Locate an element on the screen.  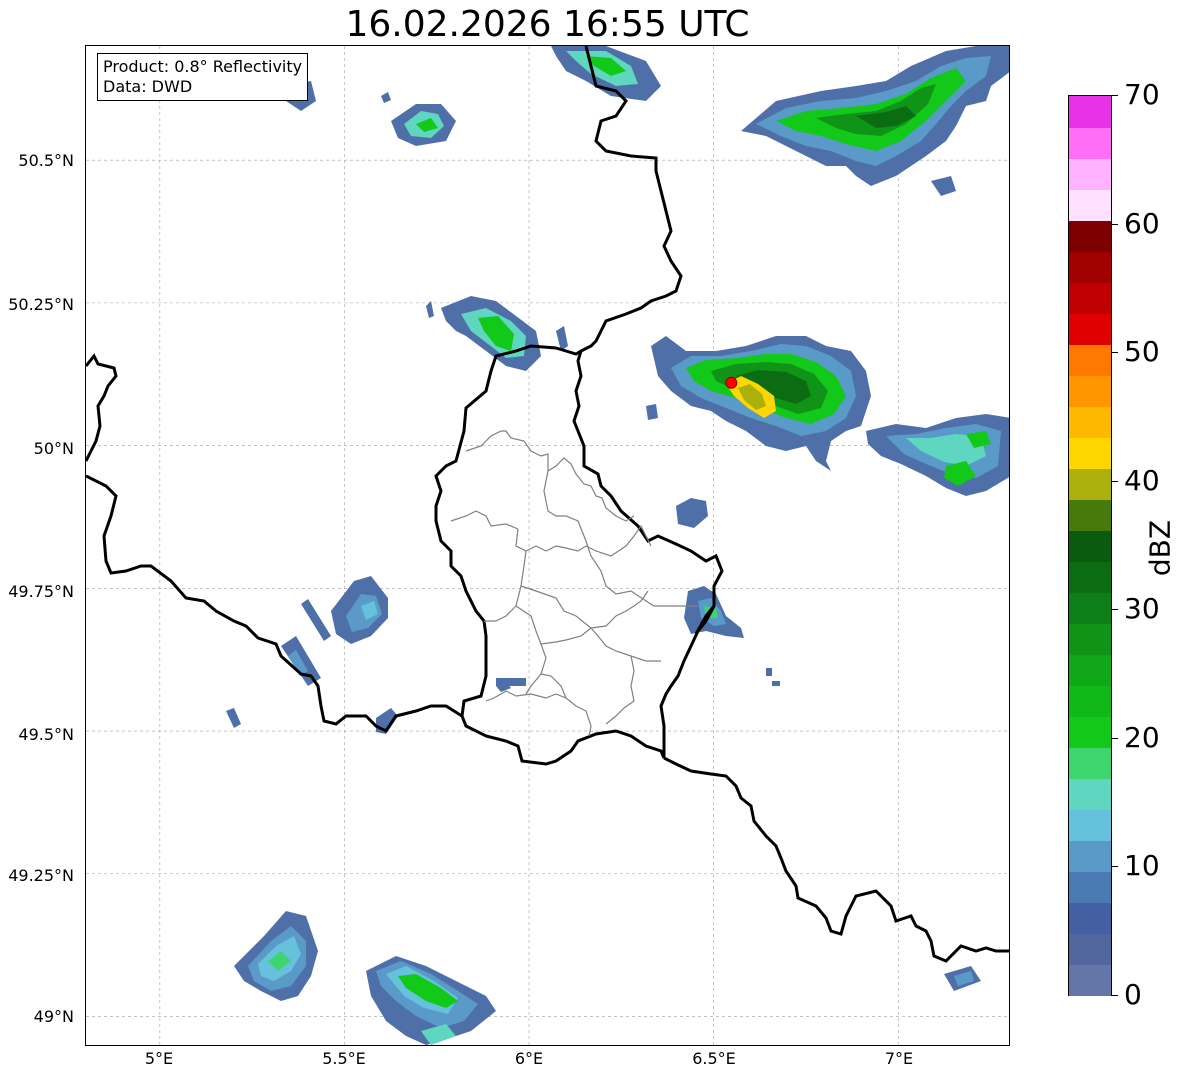
colorbar is located at coordinates (1090, 545).